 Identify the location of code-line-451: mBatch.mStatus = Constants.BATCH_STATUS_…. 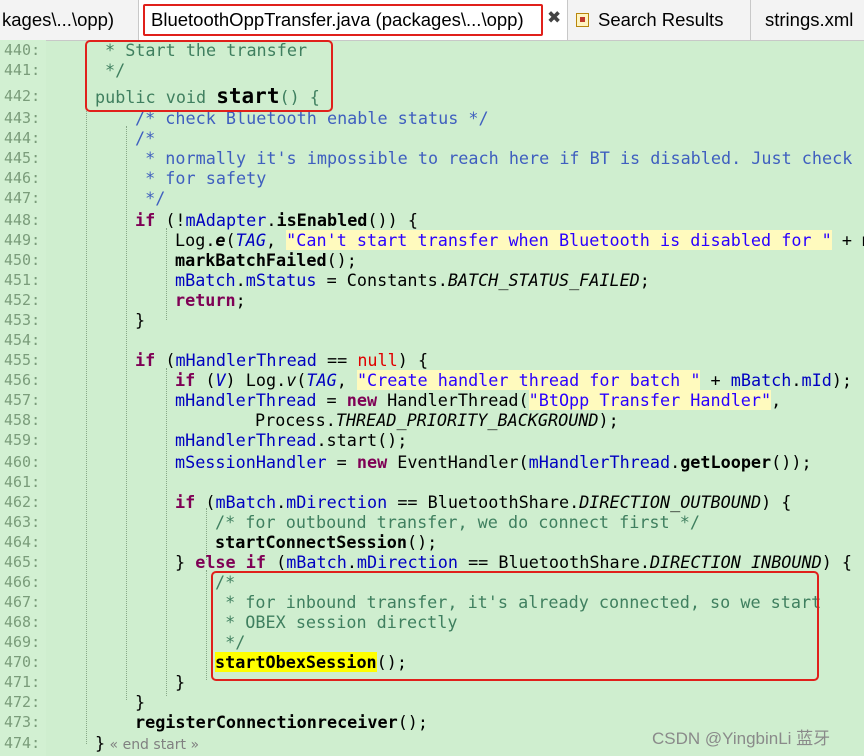
(412, 280).